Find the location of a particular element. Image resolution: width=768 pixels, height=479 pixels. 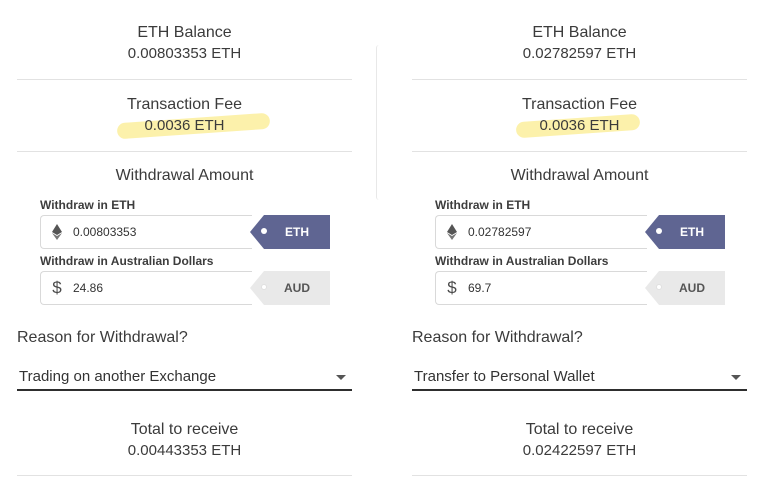

reason-selected-value: Trading on another Exchange is located at coordinates (118, 376).